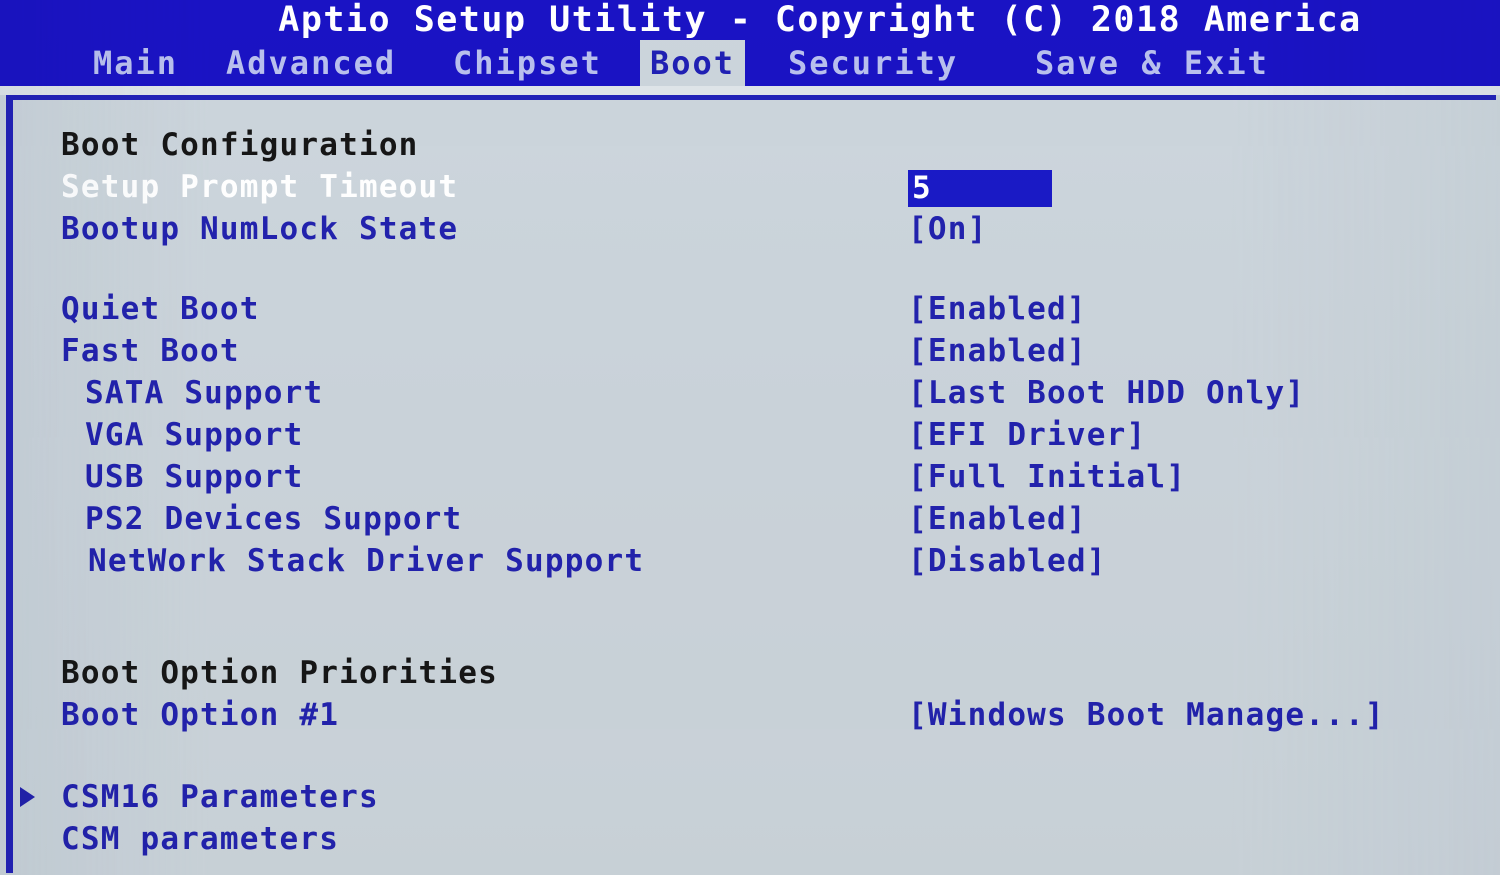 The image size is (1500, 875). Describe the element at coordinates (997, 351) in the screenshot. I see `setting-value-fast-boot: [Enabled]` at that location.